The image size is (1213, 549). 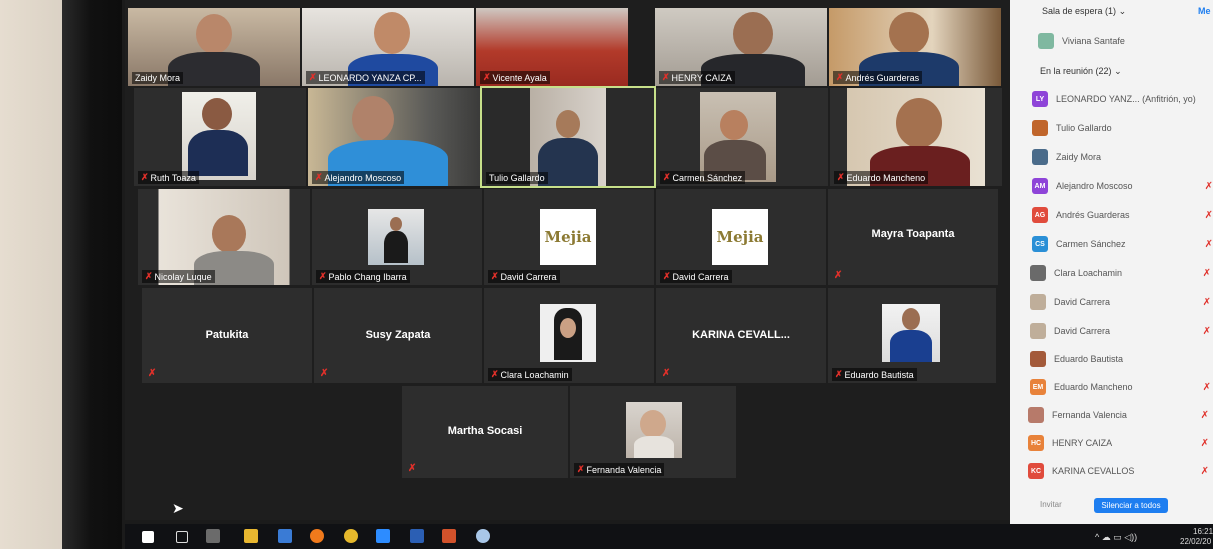 What do you see at coordinates (397, 237) in the screenshot?
I see `video-tile: ✗ Pablo Chang Ibarra` at bounding box center [397, 237].